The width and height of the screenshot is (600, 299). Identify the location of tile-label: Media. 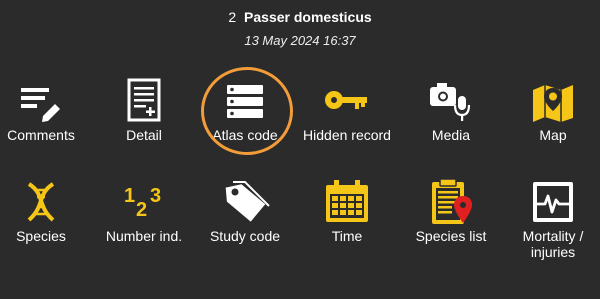
(451, 135).